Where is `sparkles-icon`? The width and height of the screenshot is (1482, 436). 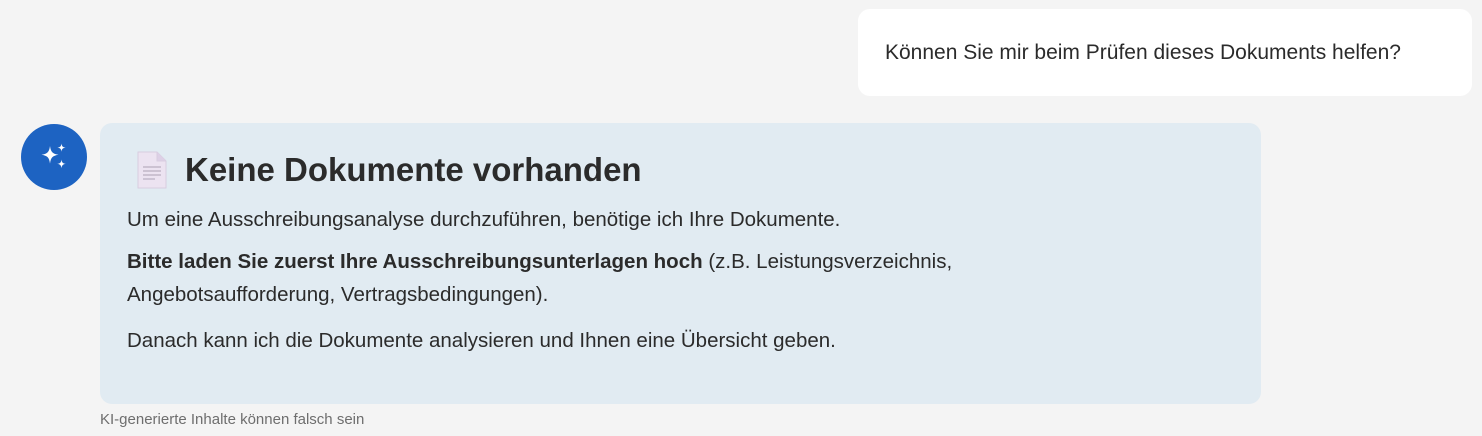
sparkles-icon is located at coordinates (53, 156).